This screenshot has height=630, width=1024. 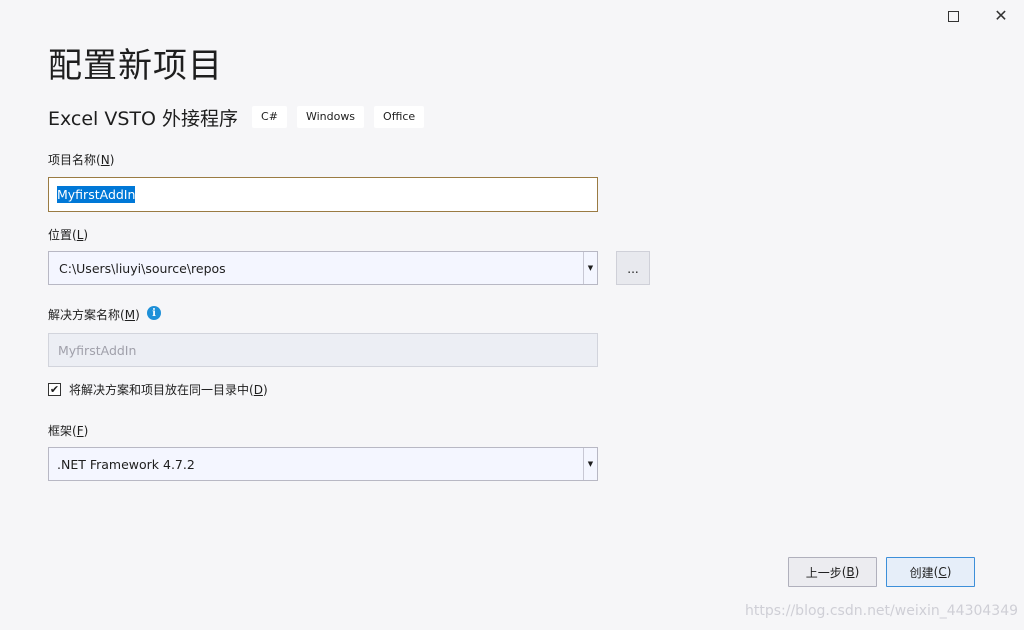 I want to click on maximize-button, so click(x=953, y=16).